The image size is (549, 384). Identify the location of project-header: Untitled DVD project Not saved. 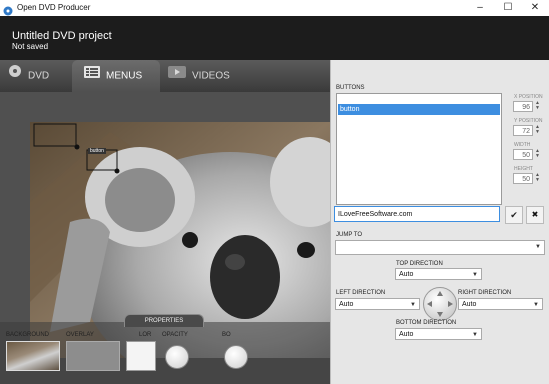
(274, 38).